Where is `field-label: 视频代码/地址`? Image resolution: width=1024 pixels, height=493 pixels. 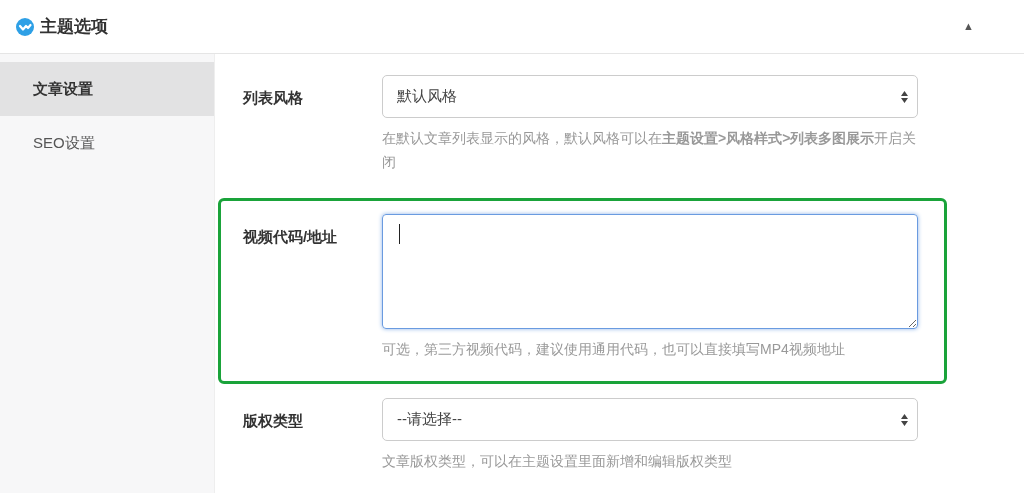
field-label: 视频代码/地址 is located at coordinates (291, 237).